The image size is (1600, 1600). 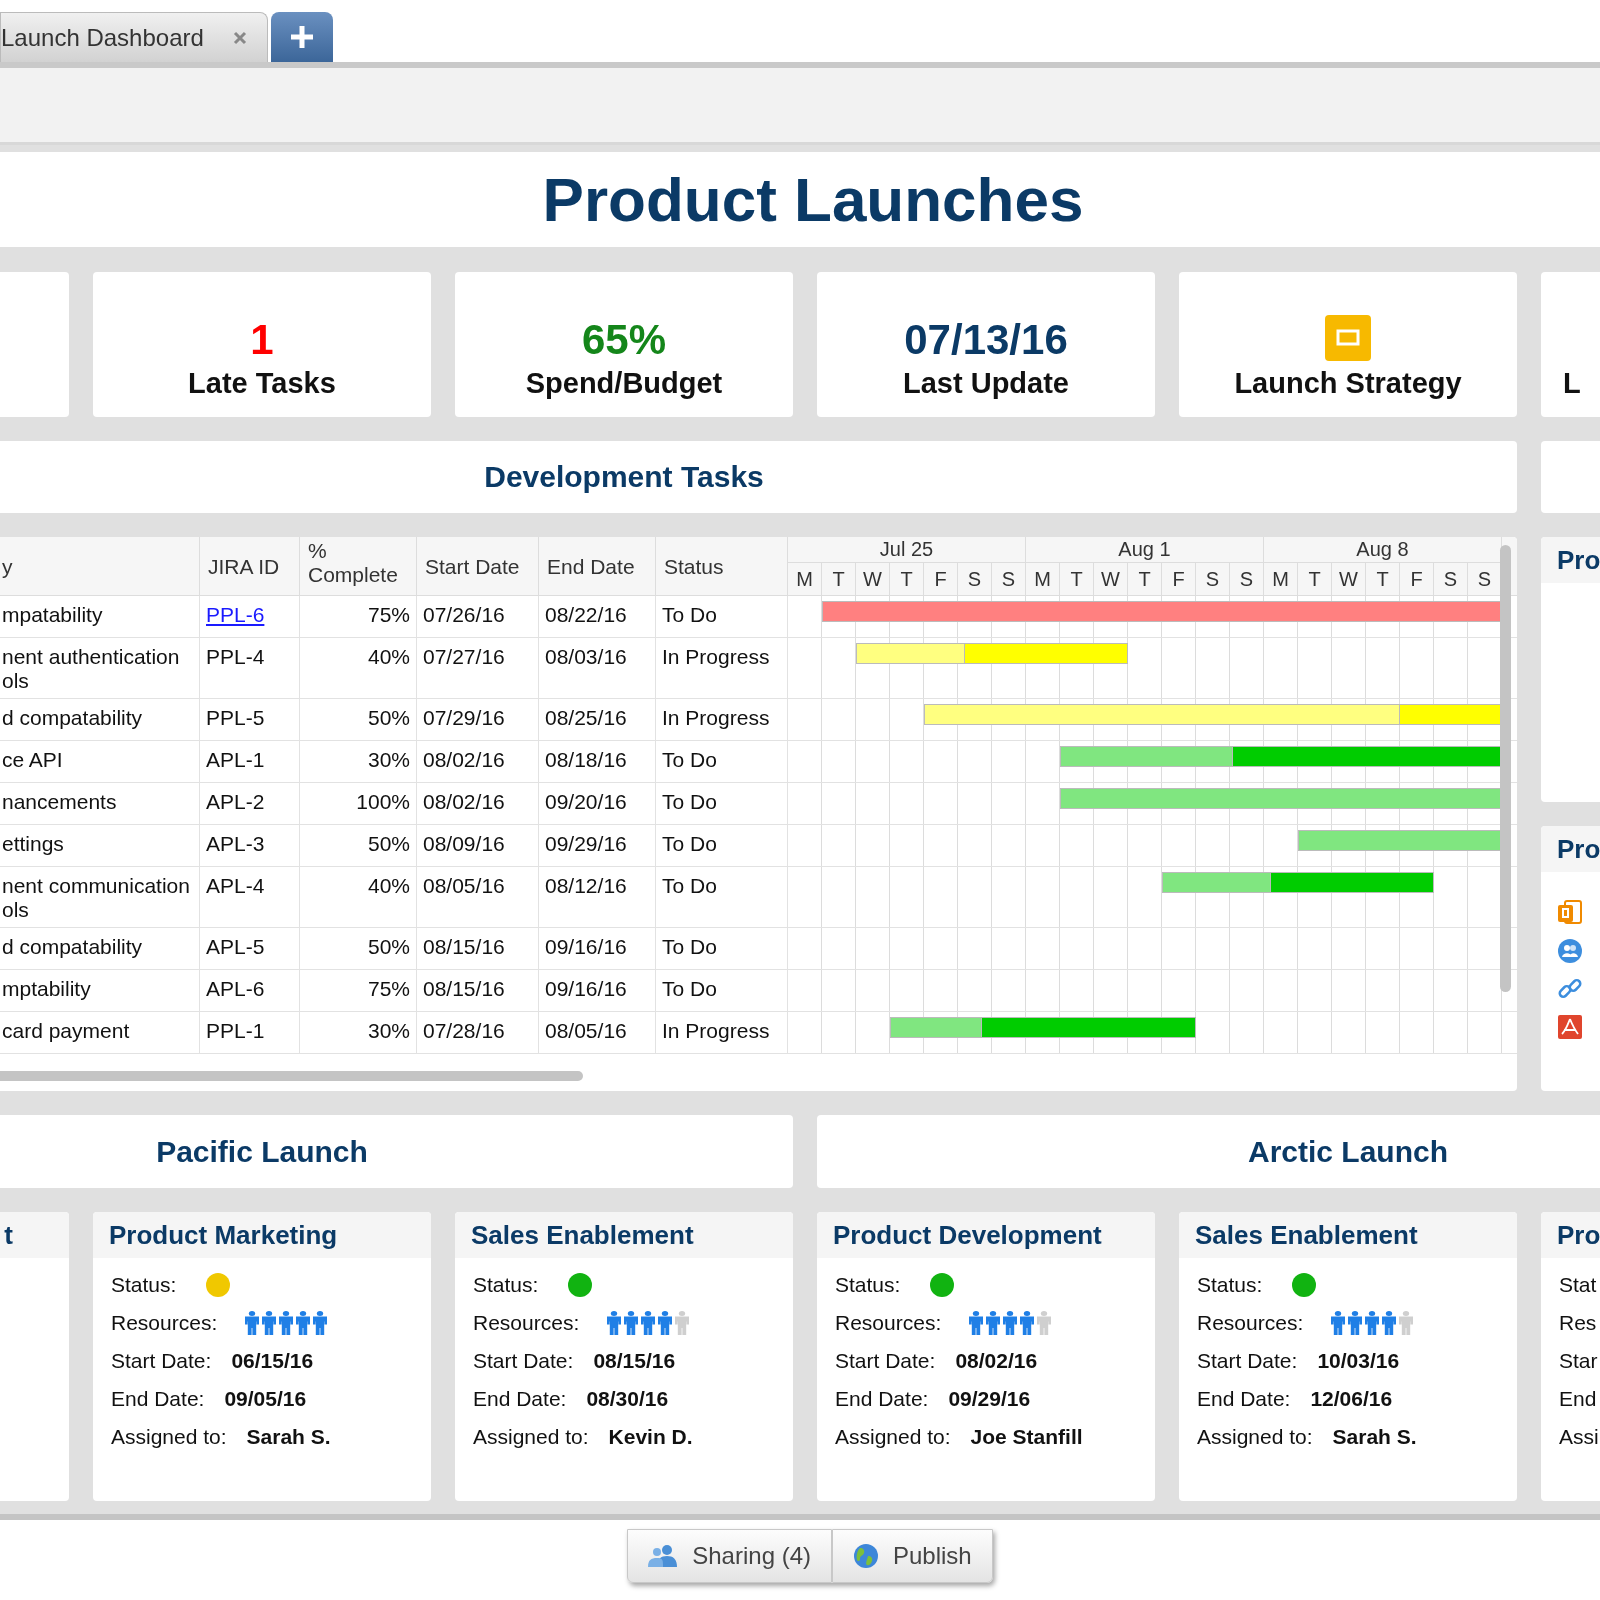 What do you see at coordinates (597, 566) in the screenshot?
I see `column-header: End Date` at bounding box center [597, 566].